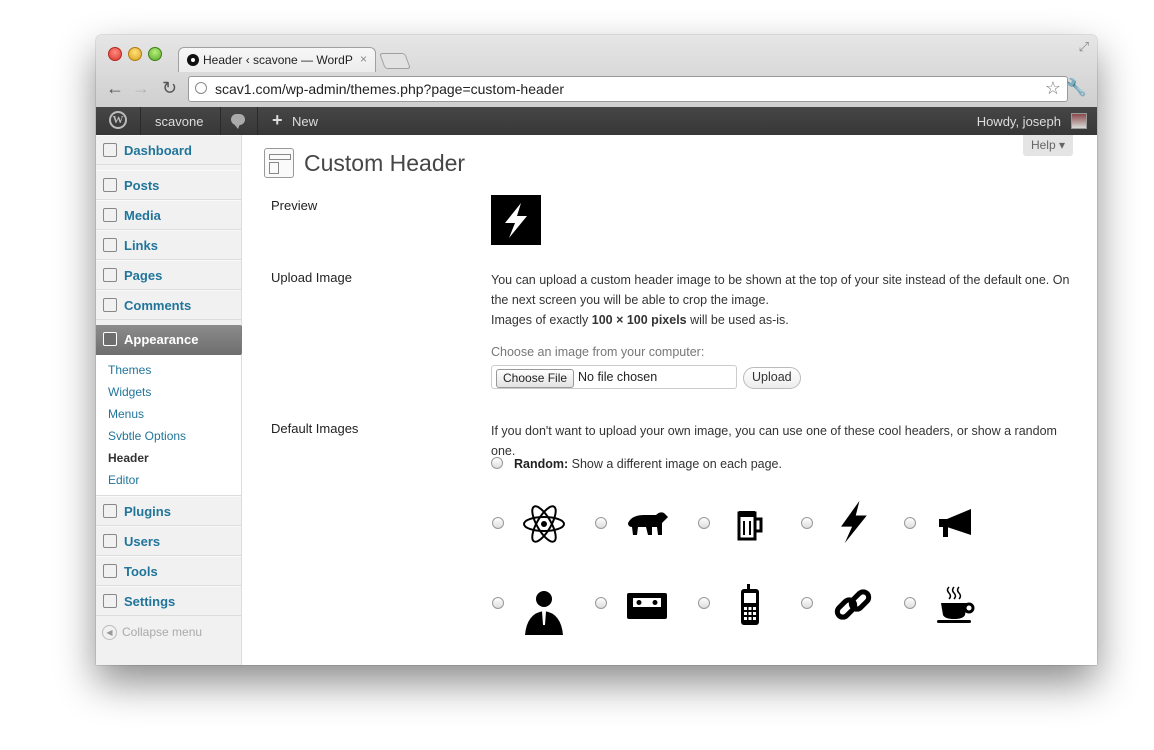 The image size is (1154, 750). Describe the element at coordinates (158, 305) in the screenshot. I see `sidebar-item-label: Comments` at that location.